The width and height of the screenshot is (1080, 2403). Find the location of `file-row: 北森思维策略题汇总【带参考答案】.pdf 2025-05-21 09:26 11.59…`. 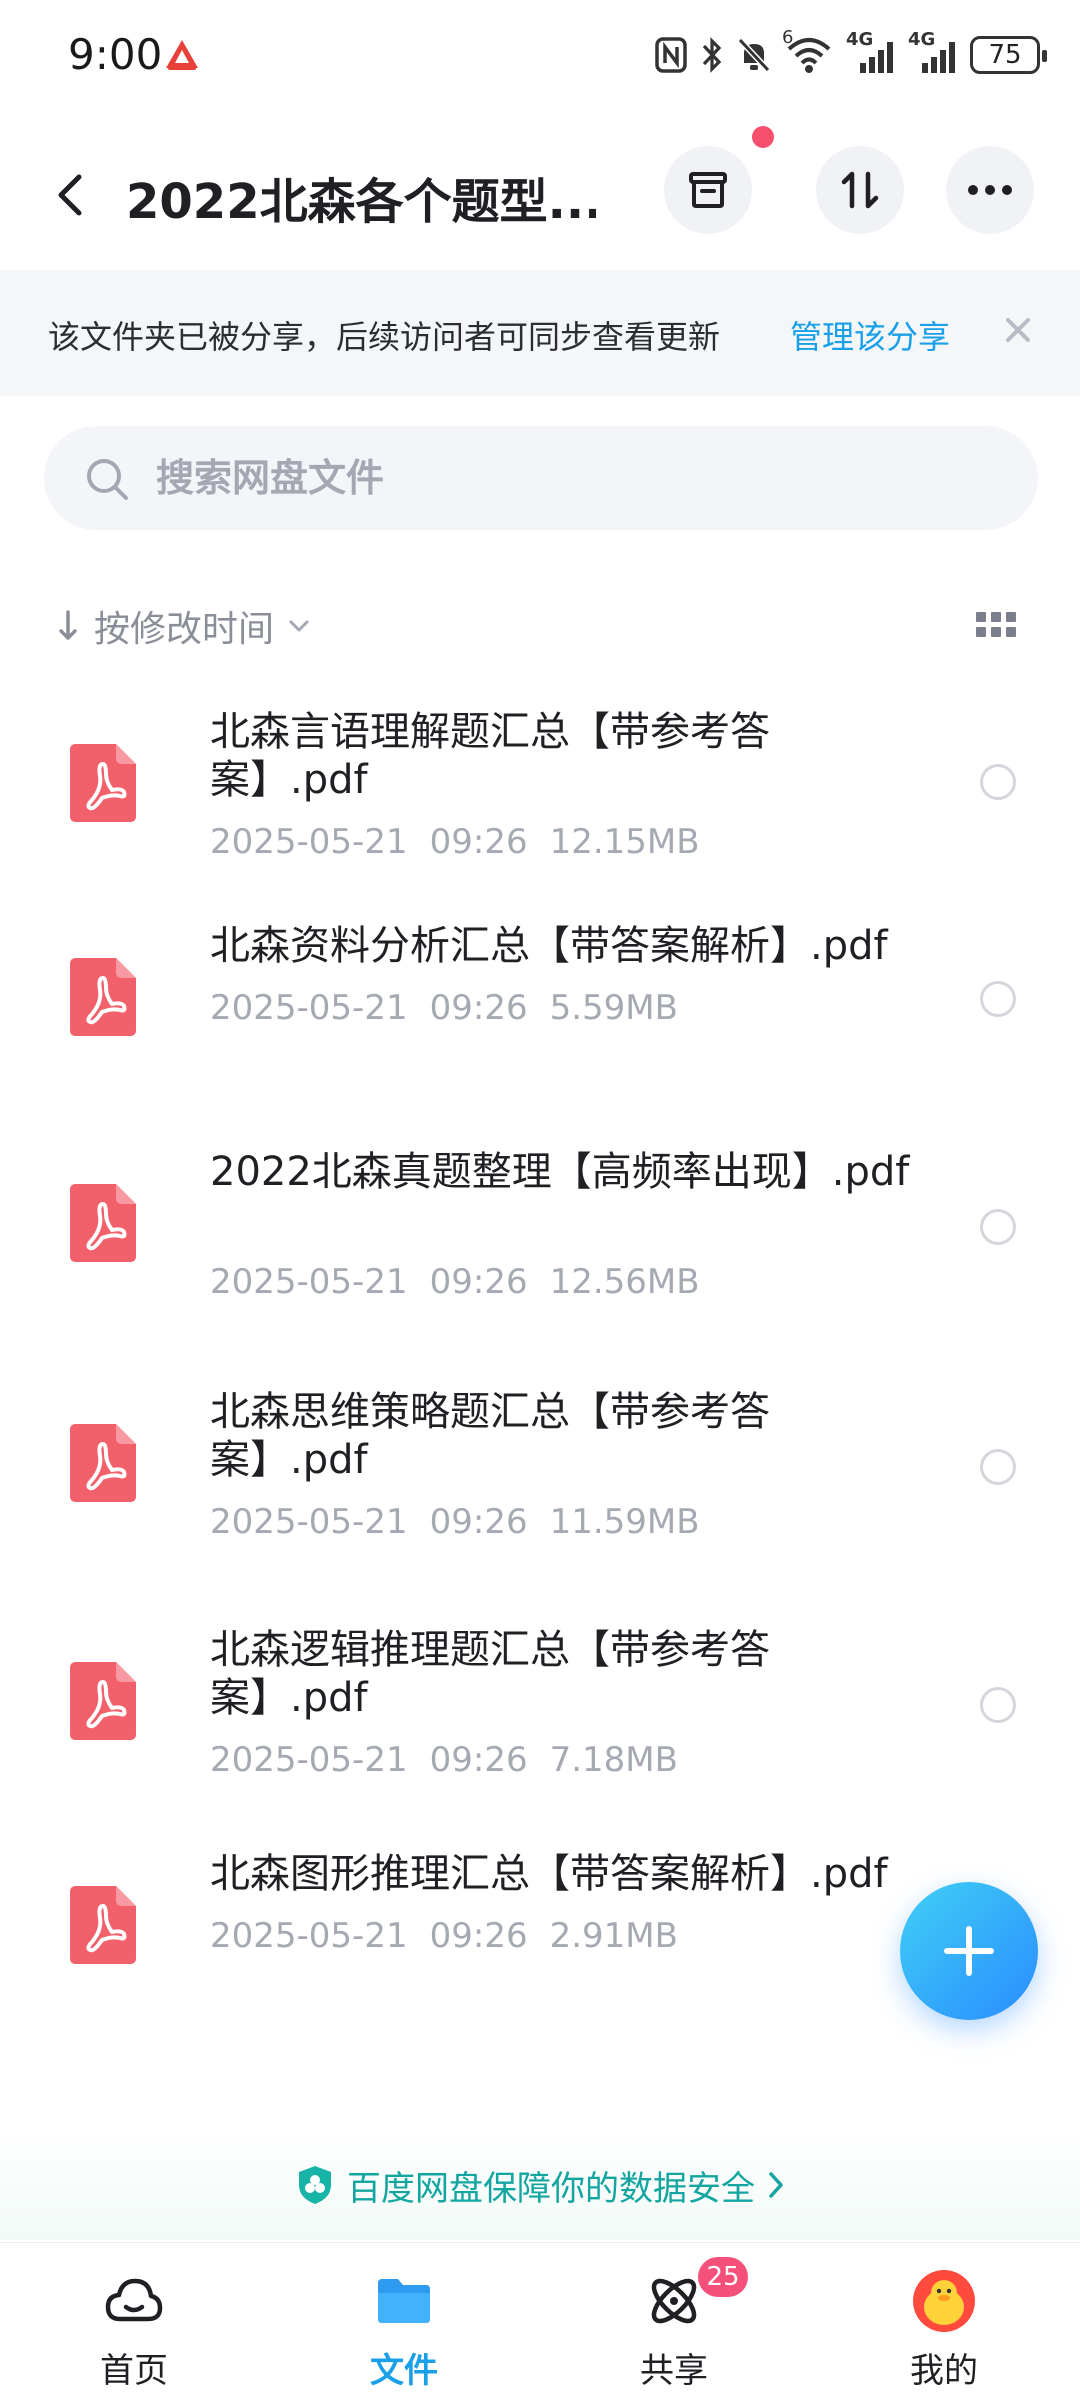

file-row: 北森思维策略题汇总【带参考答案】.pdf 2025-05-21 09:26 11.59… is located at coordinates (540, 1470).